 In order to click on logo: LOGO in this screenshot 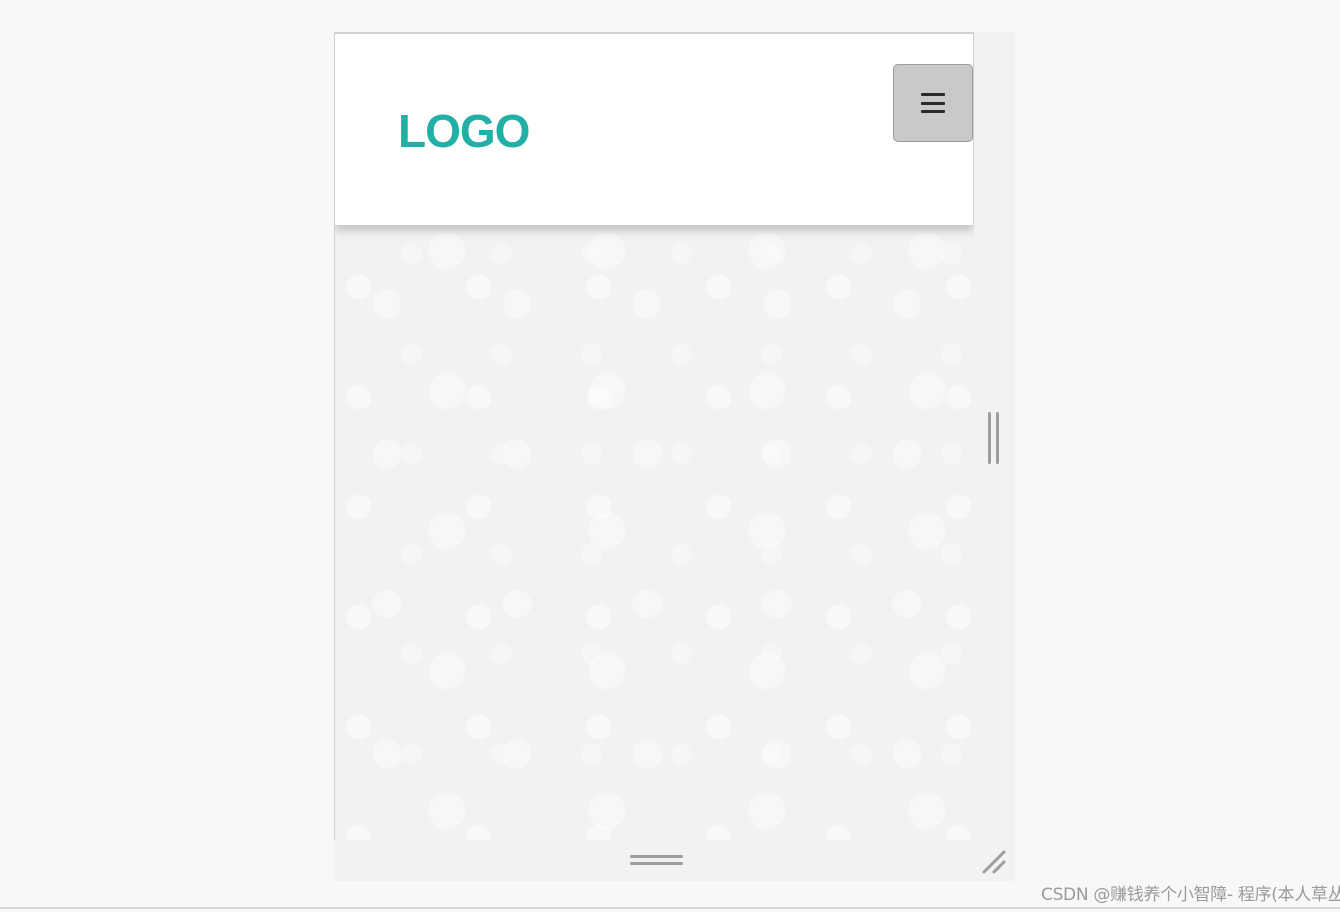, I will do `click(464, 131)`.